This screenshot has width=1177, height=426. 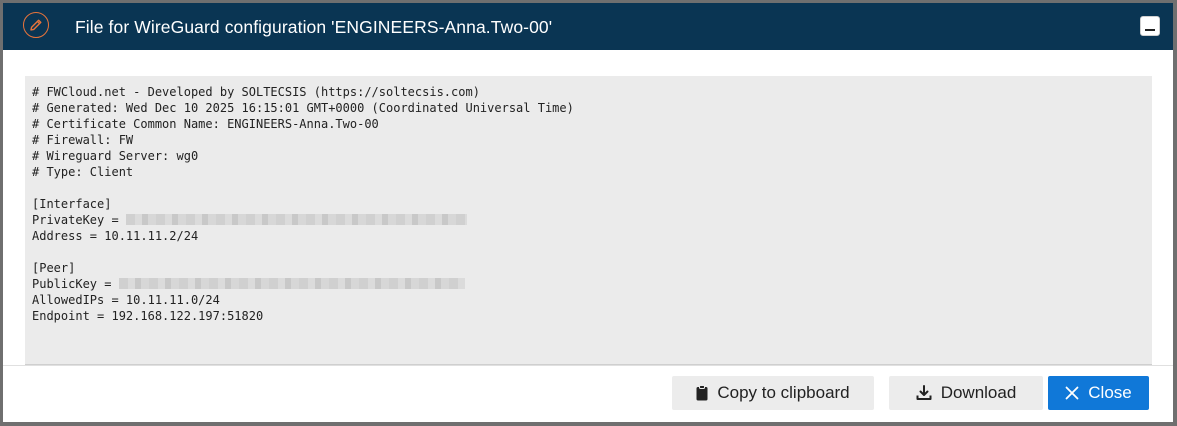 I want to click on config-line: AllowedIPs = 10.11.11.0/24, so click(x=126, y=300).